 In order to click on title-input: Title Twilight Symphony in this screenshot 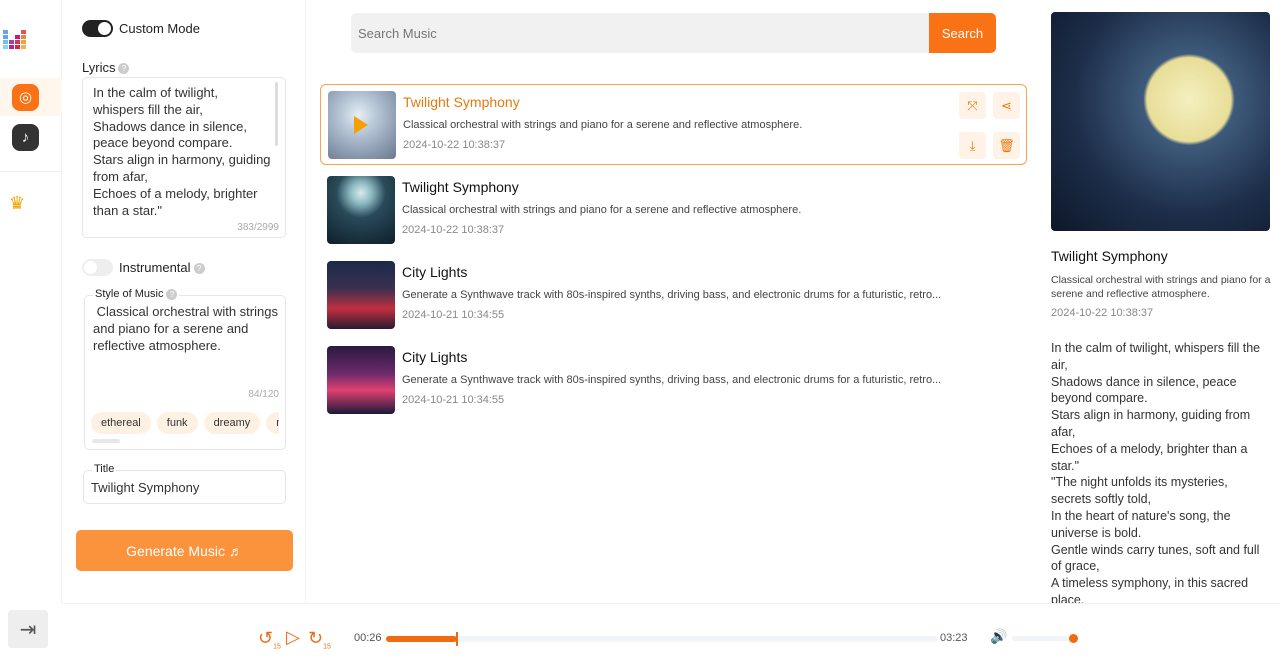, I will do `click(184, 483)`.